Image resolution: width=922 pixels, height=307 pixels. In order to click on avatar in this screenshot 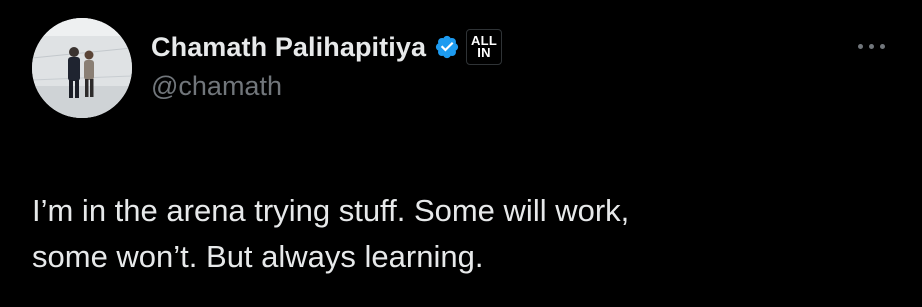, I will do `click(82, 68)`.